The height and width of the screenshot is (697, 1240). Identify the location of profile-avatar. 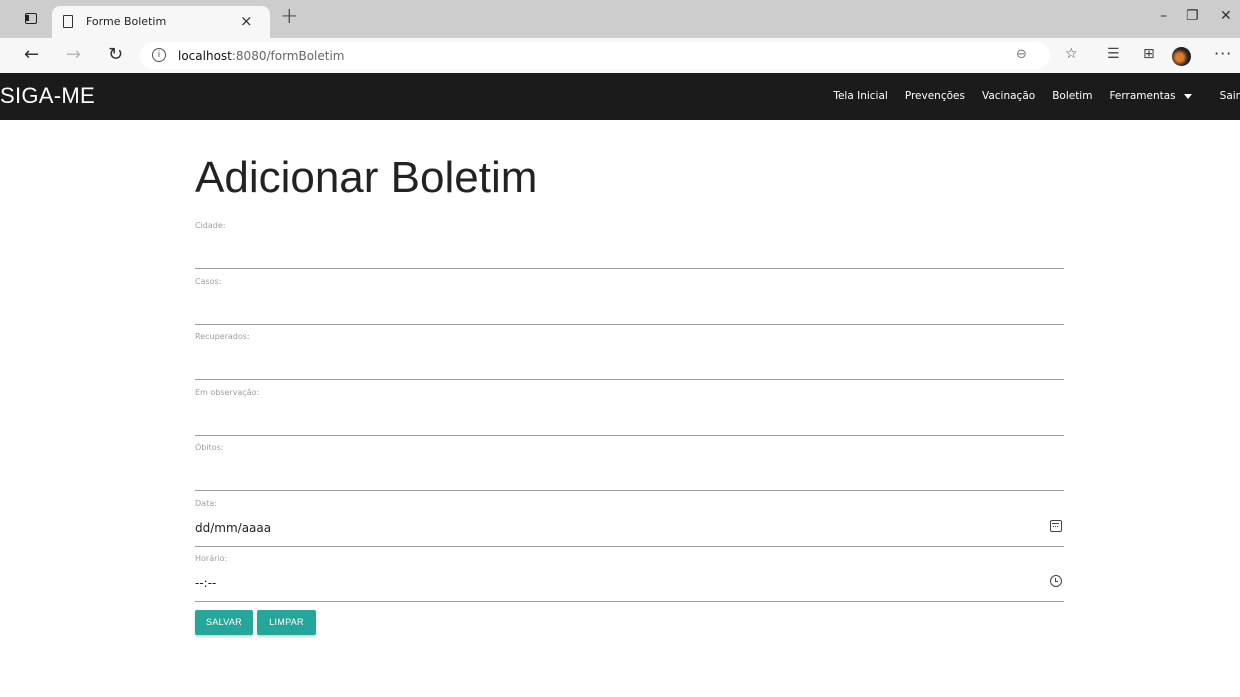
(1181, 56).